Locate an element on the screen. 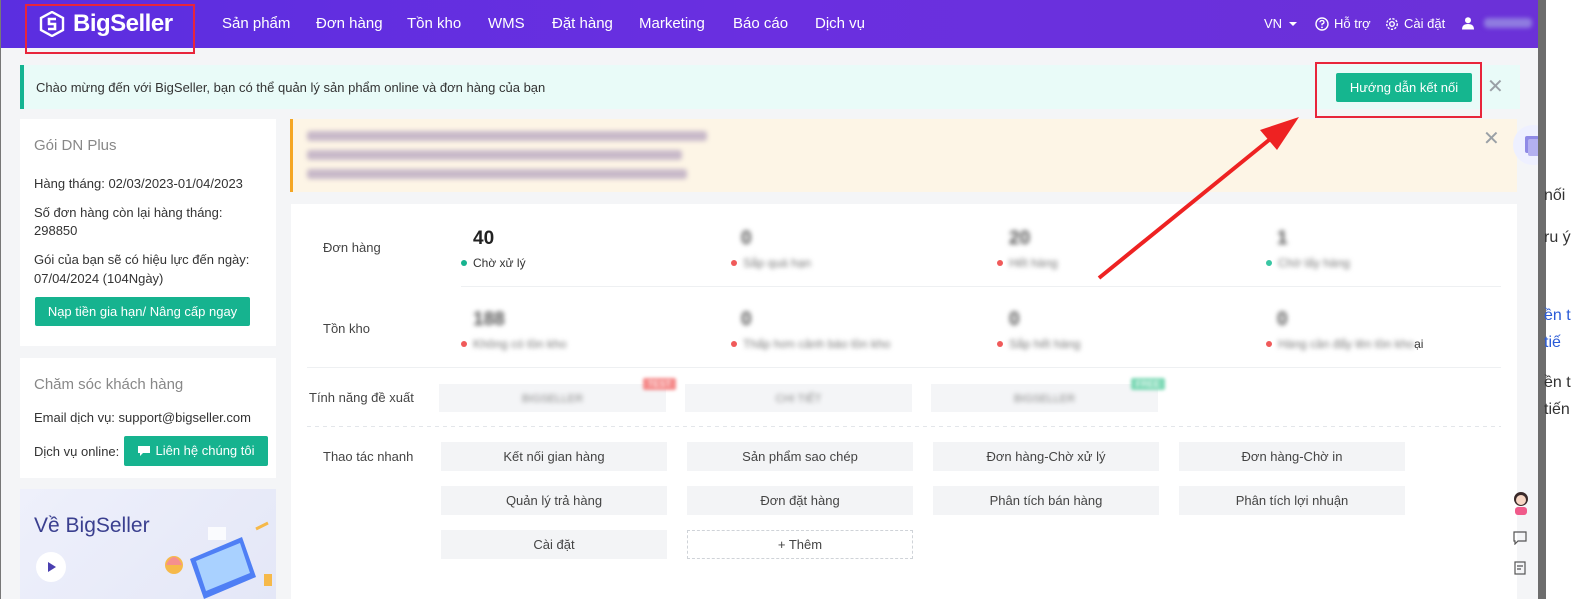  bg-link-fragment: tiế is located at coordinates (1552, 343).